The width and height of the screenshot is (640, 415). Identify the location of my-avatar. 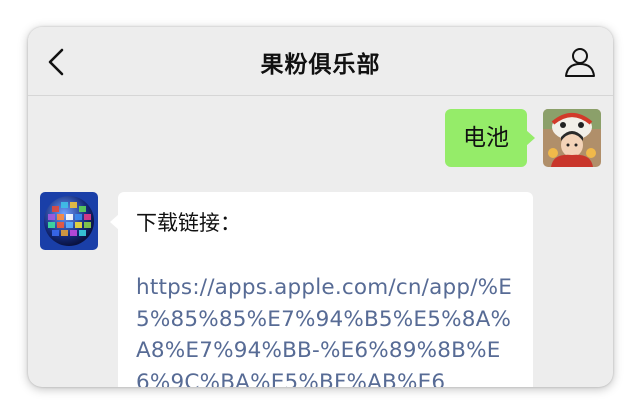
(572, 138).